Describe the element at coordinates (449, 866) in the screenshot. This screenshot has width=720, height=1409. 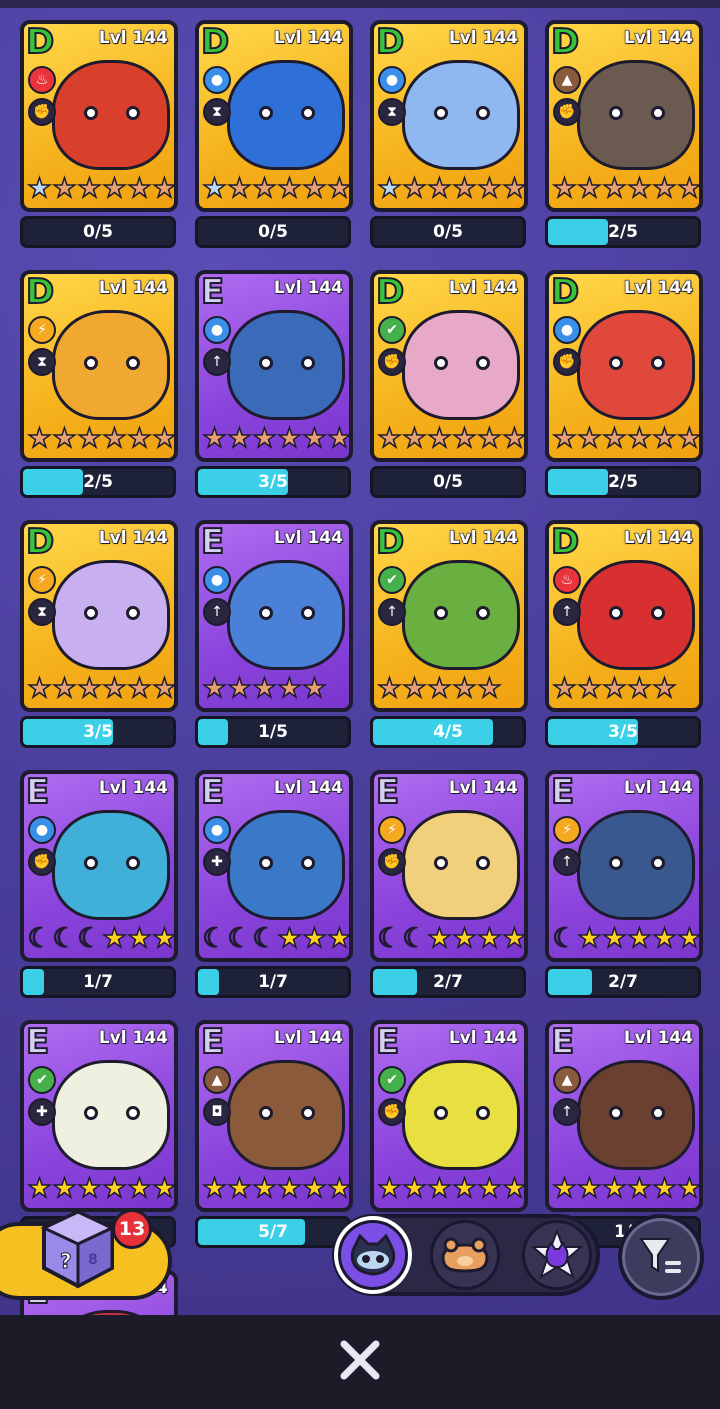
I see `monster-card: E Lvl 144 ⚡ ✊ ☾ ☾ ★ ★ ★ ★` at that location.